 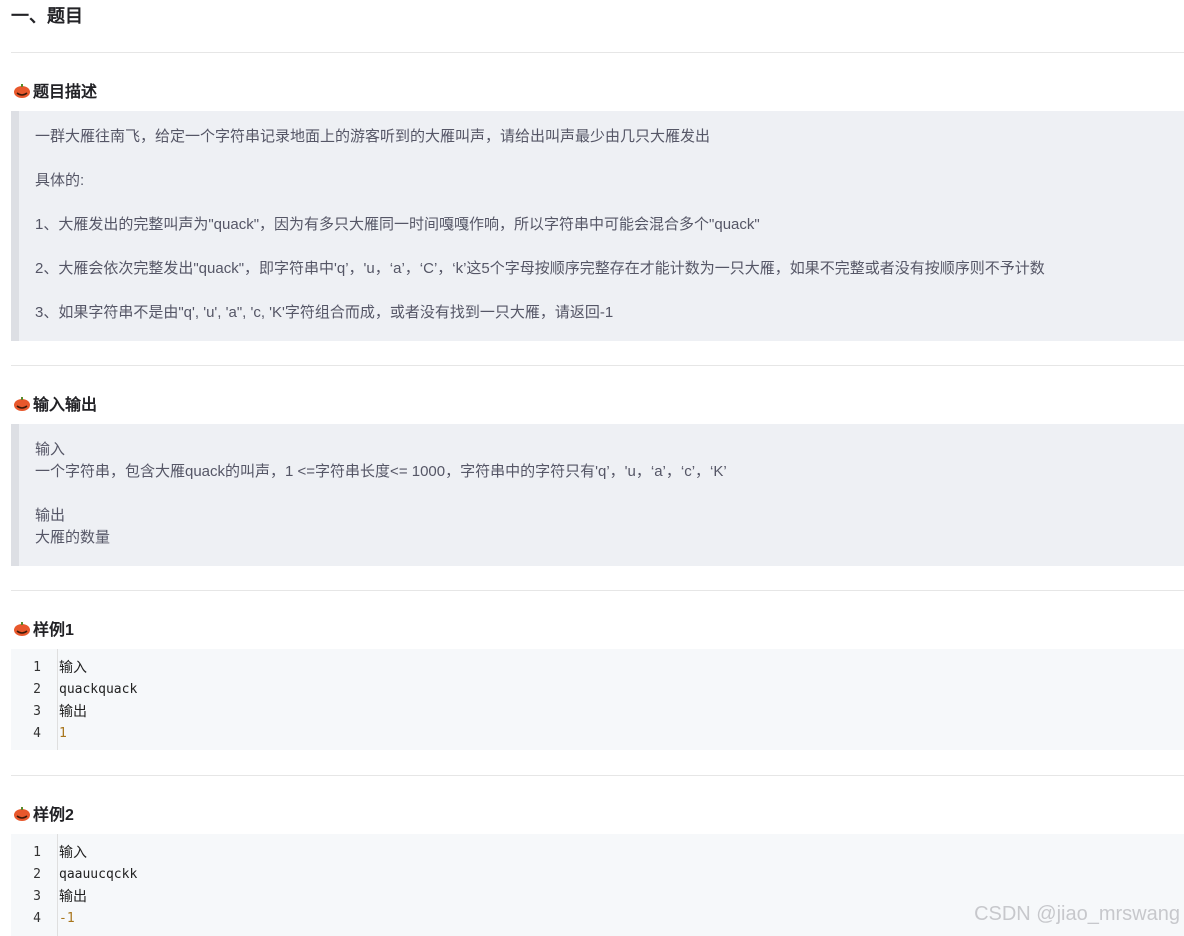 I want to click on section-title-text: 输入输出, so click(x=65, y=405).